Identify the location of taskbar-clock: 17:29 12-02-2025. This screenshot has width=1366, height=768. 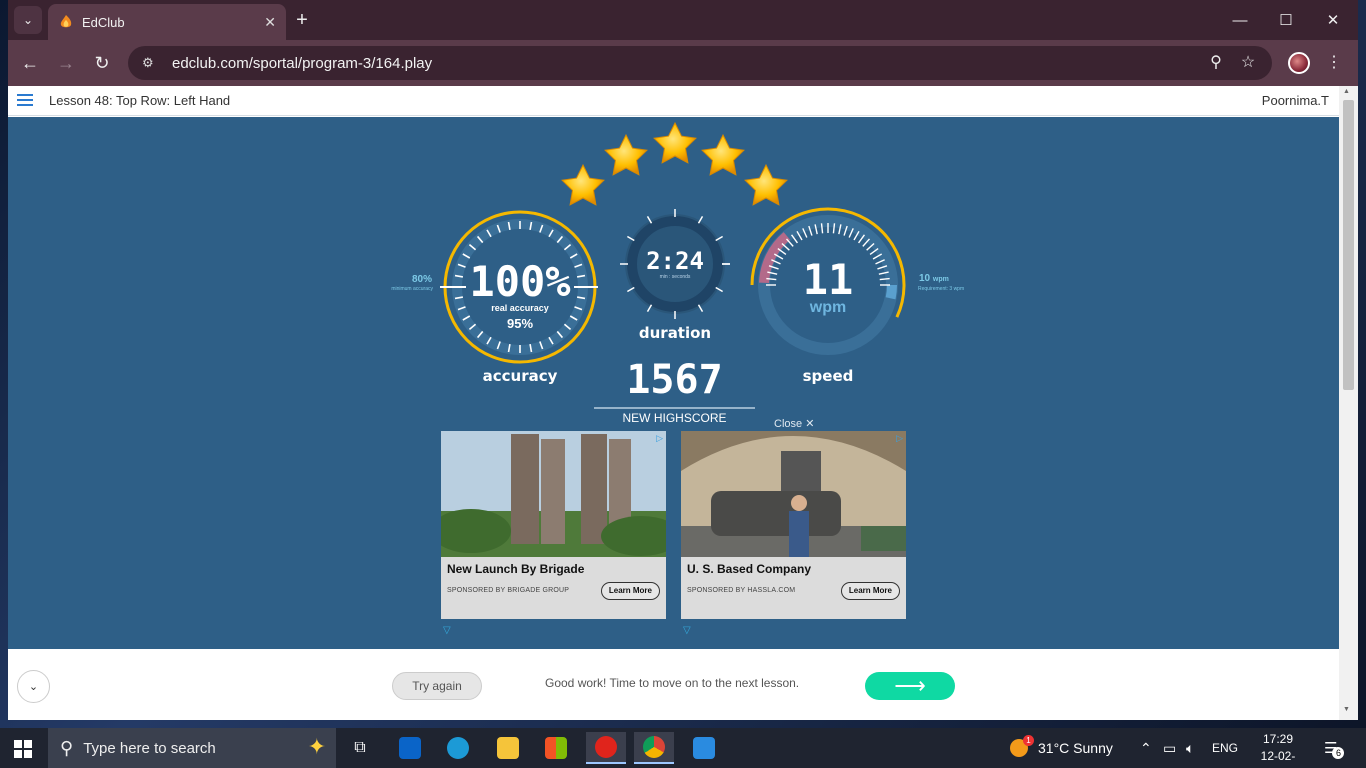
(1278, 749).